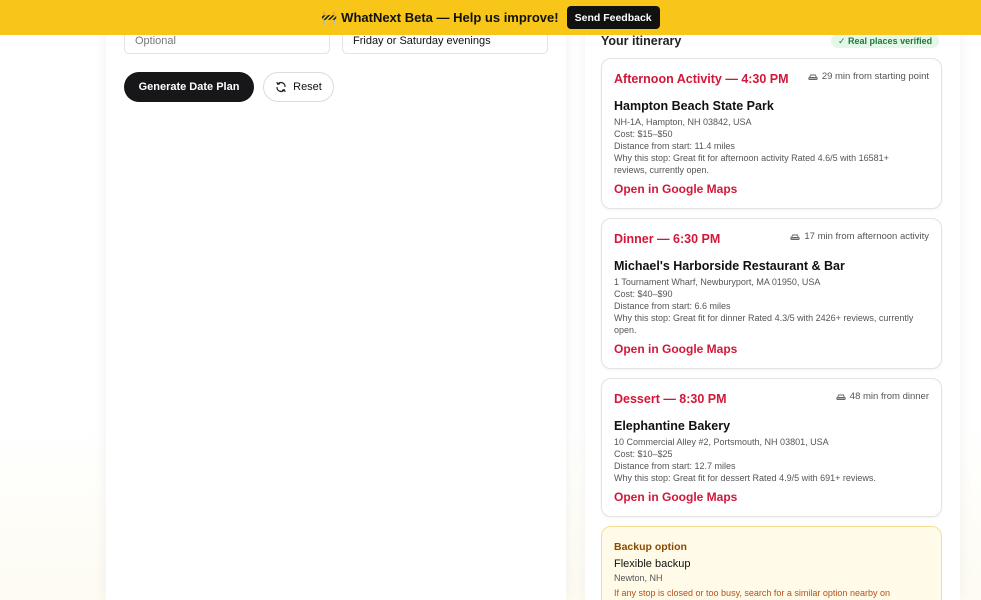 This screenshot has height=600, width=981. I want to click on travel-time: 17 min from afternoon activity, so click(859, 236).